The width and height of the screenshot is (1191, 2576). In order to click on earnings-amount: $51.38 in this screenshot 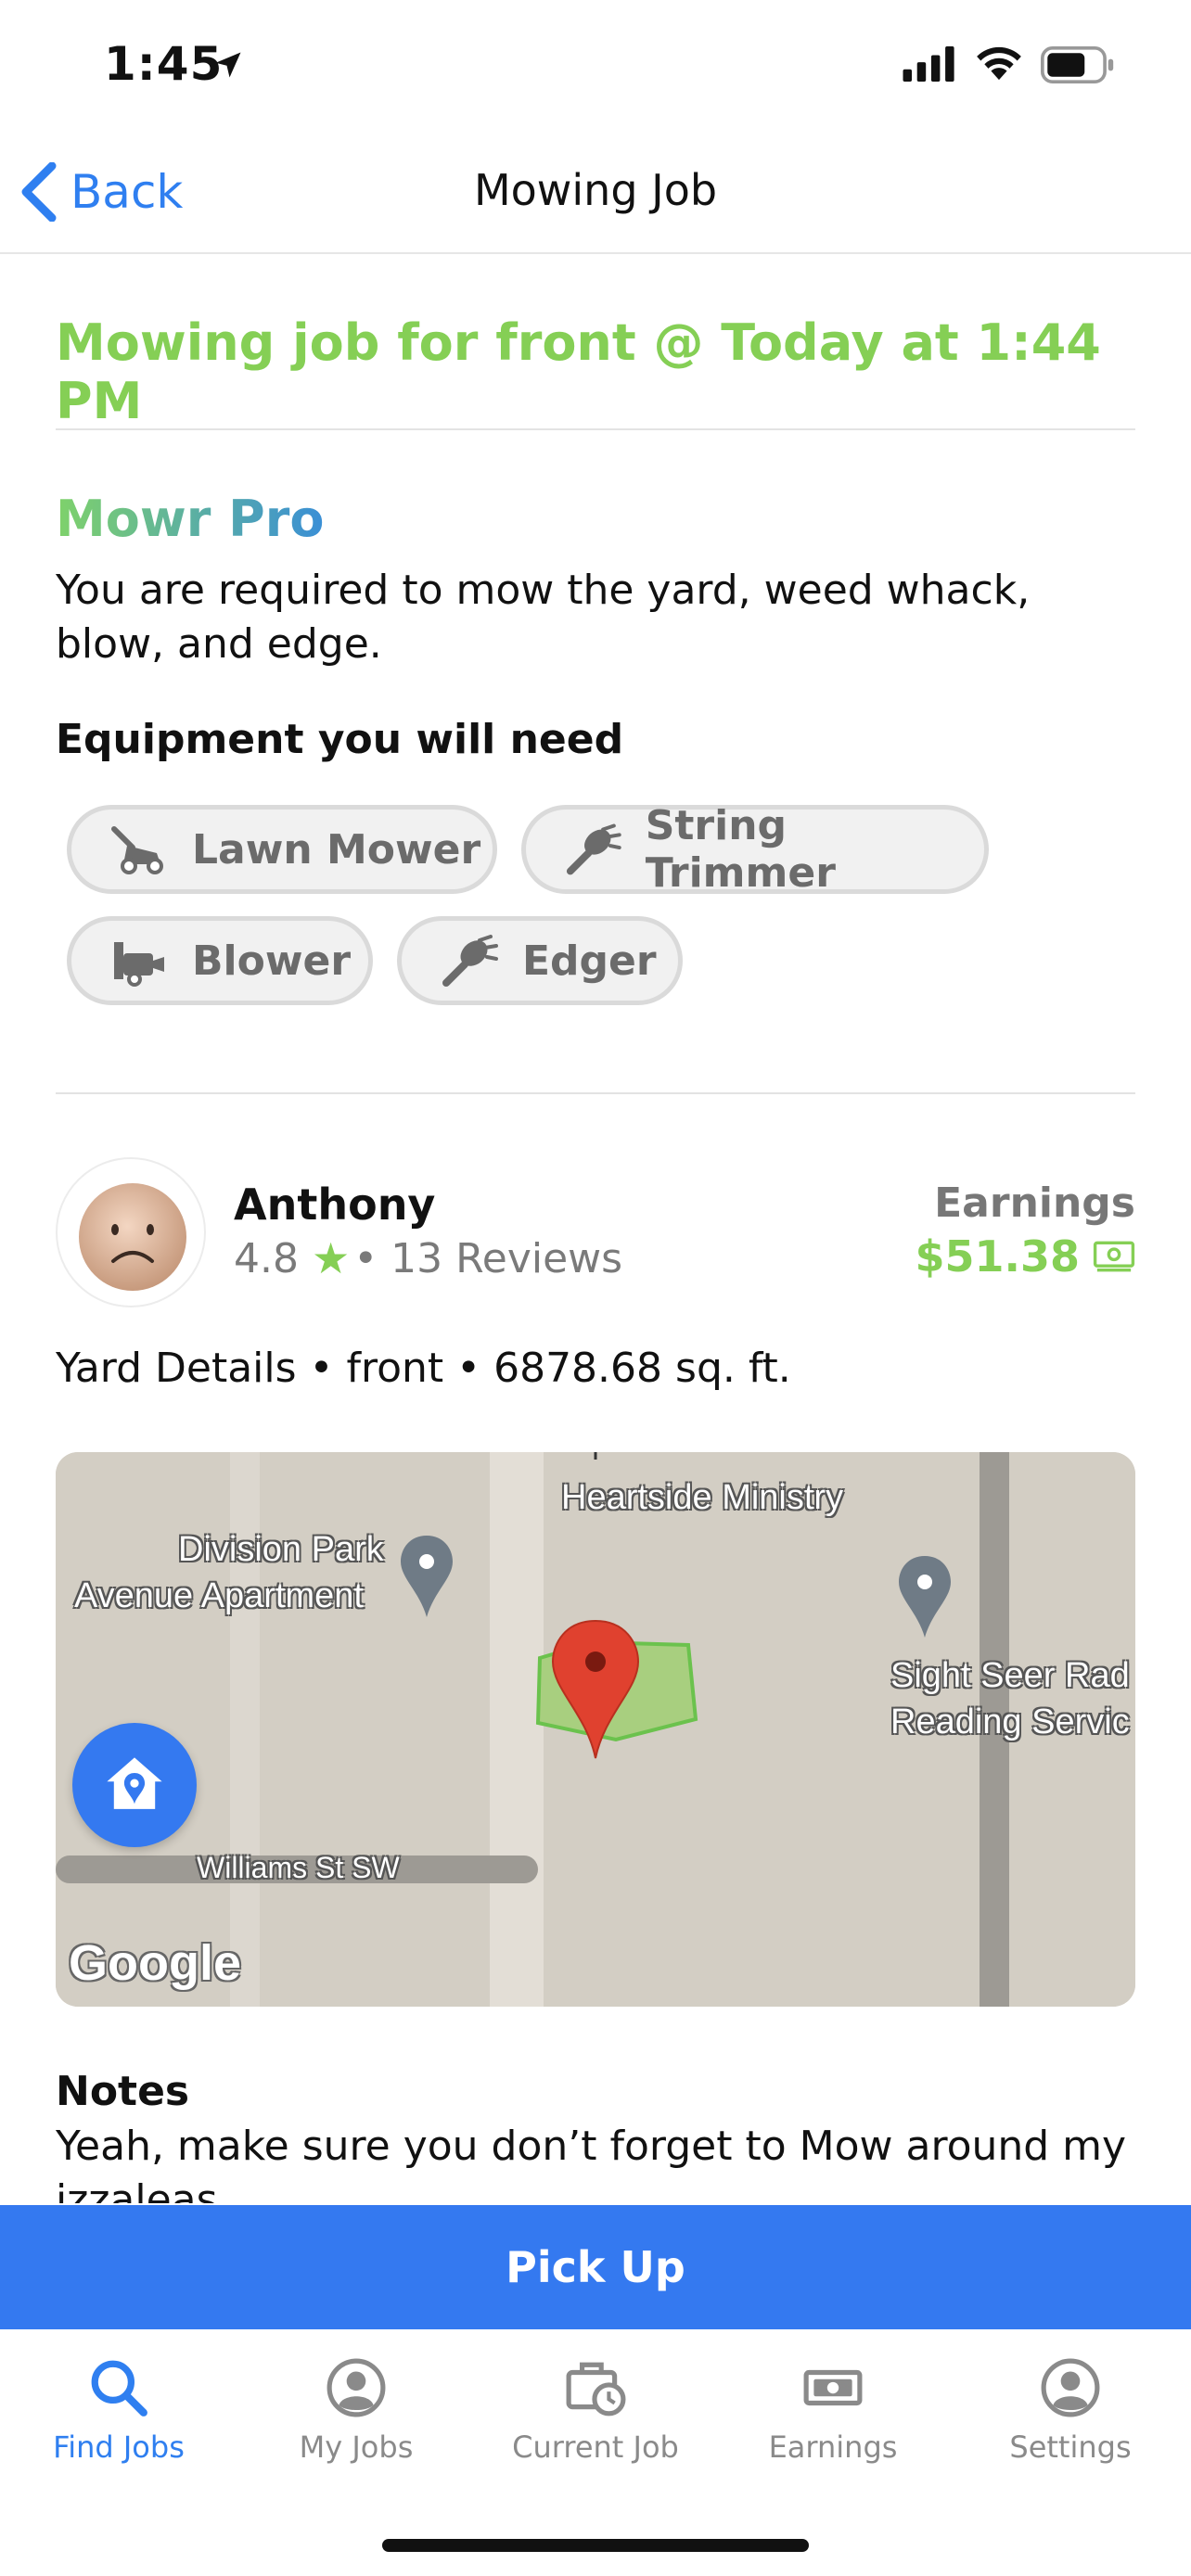, I will do `click(997, 1257)`.